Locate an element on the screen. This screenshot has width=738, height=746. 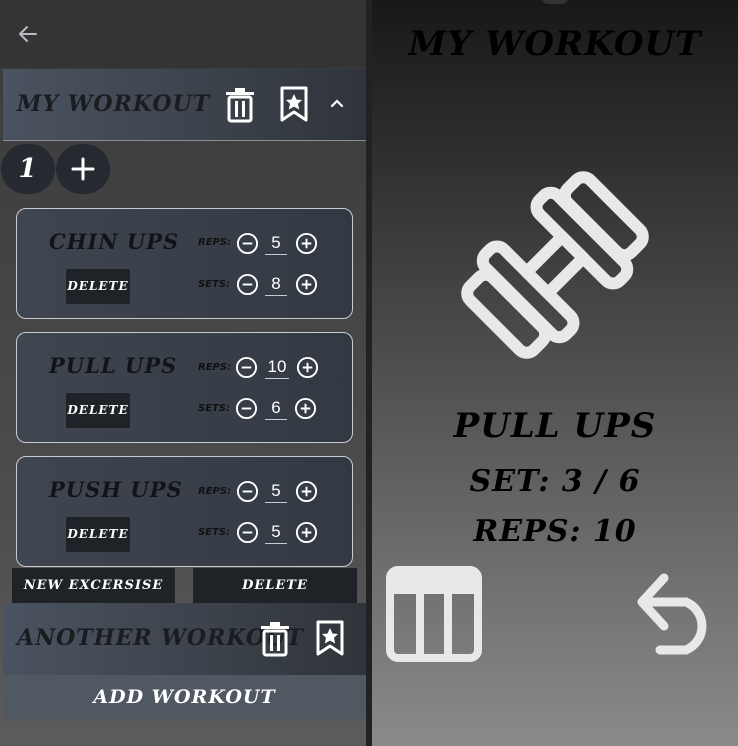
player-title: MY WORKOUT is located at coordinates (555, 44).